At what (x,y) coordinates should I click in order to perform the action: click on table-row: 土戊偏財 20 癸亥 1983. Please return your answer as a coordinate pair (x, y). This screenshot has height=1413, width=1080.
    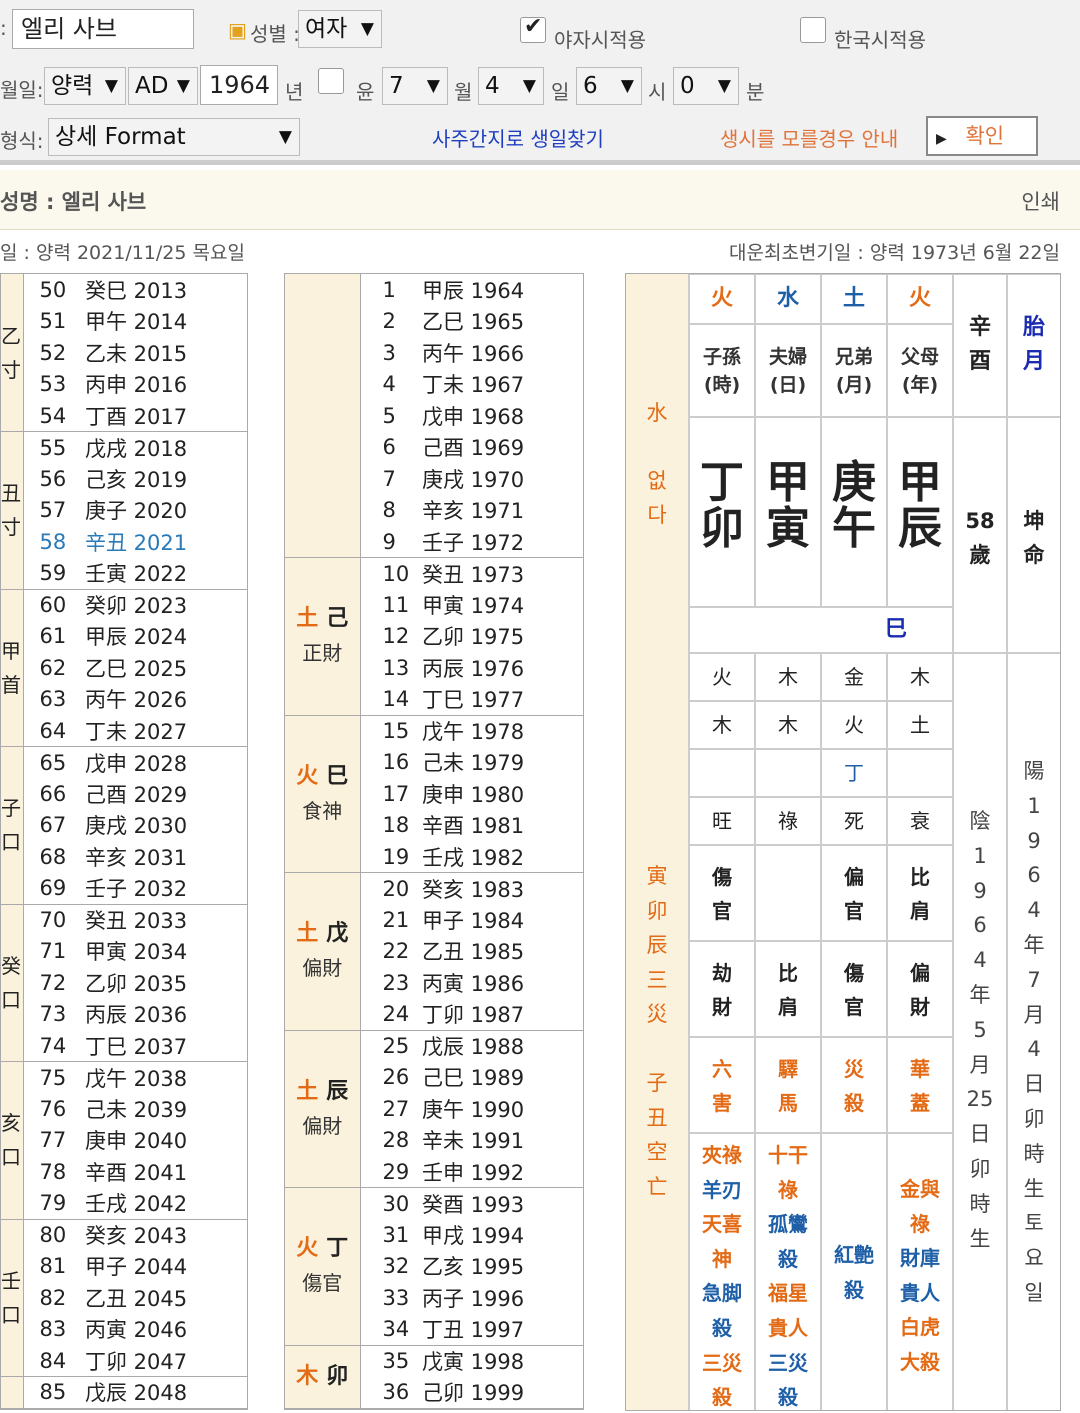
    Looking at the image, I should click on (434, 951).